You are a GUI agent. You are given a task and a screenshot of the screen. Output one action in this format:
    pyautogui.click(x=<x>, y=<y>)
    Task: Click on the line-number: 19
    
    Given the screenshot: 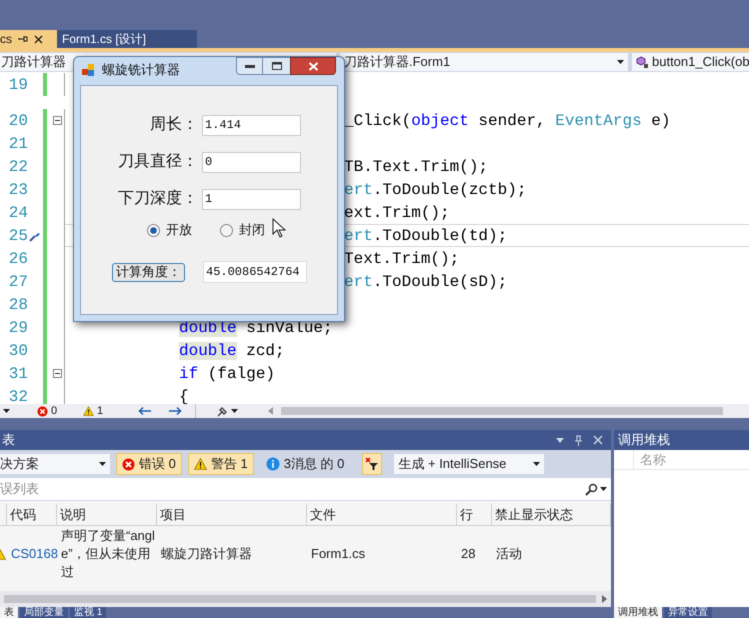 What is the action you would take?
    pyautogui.click(x=18, y=84)
    